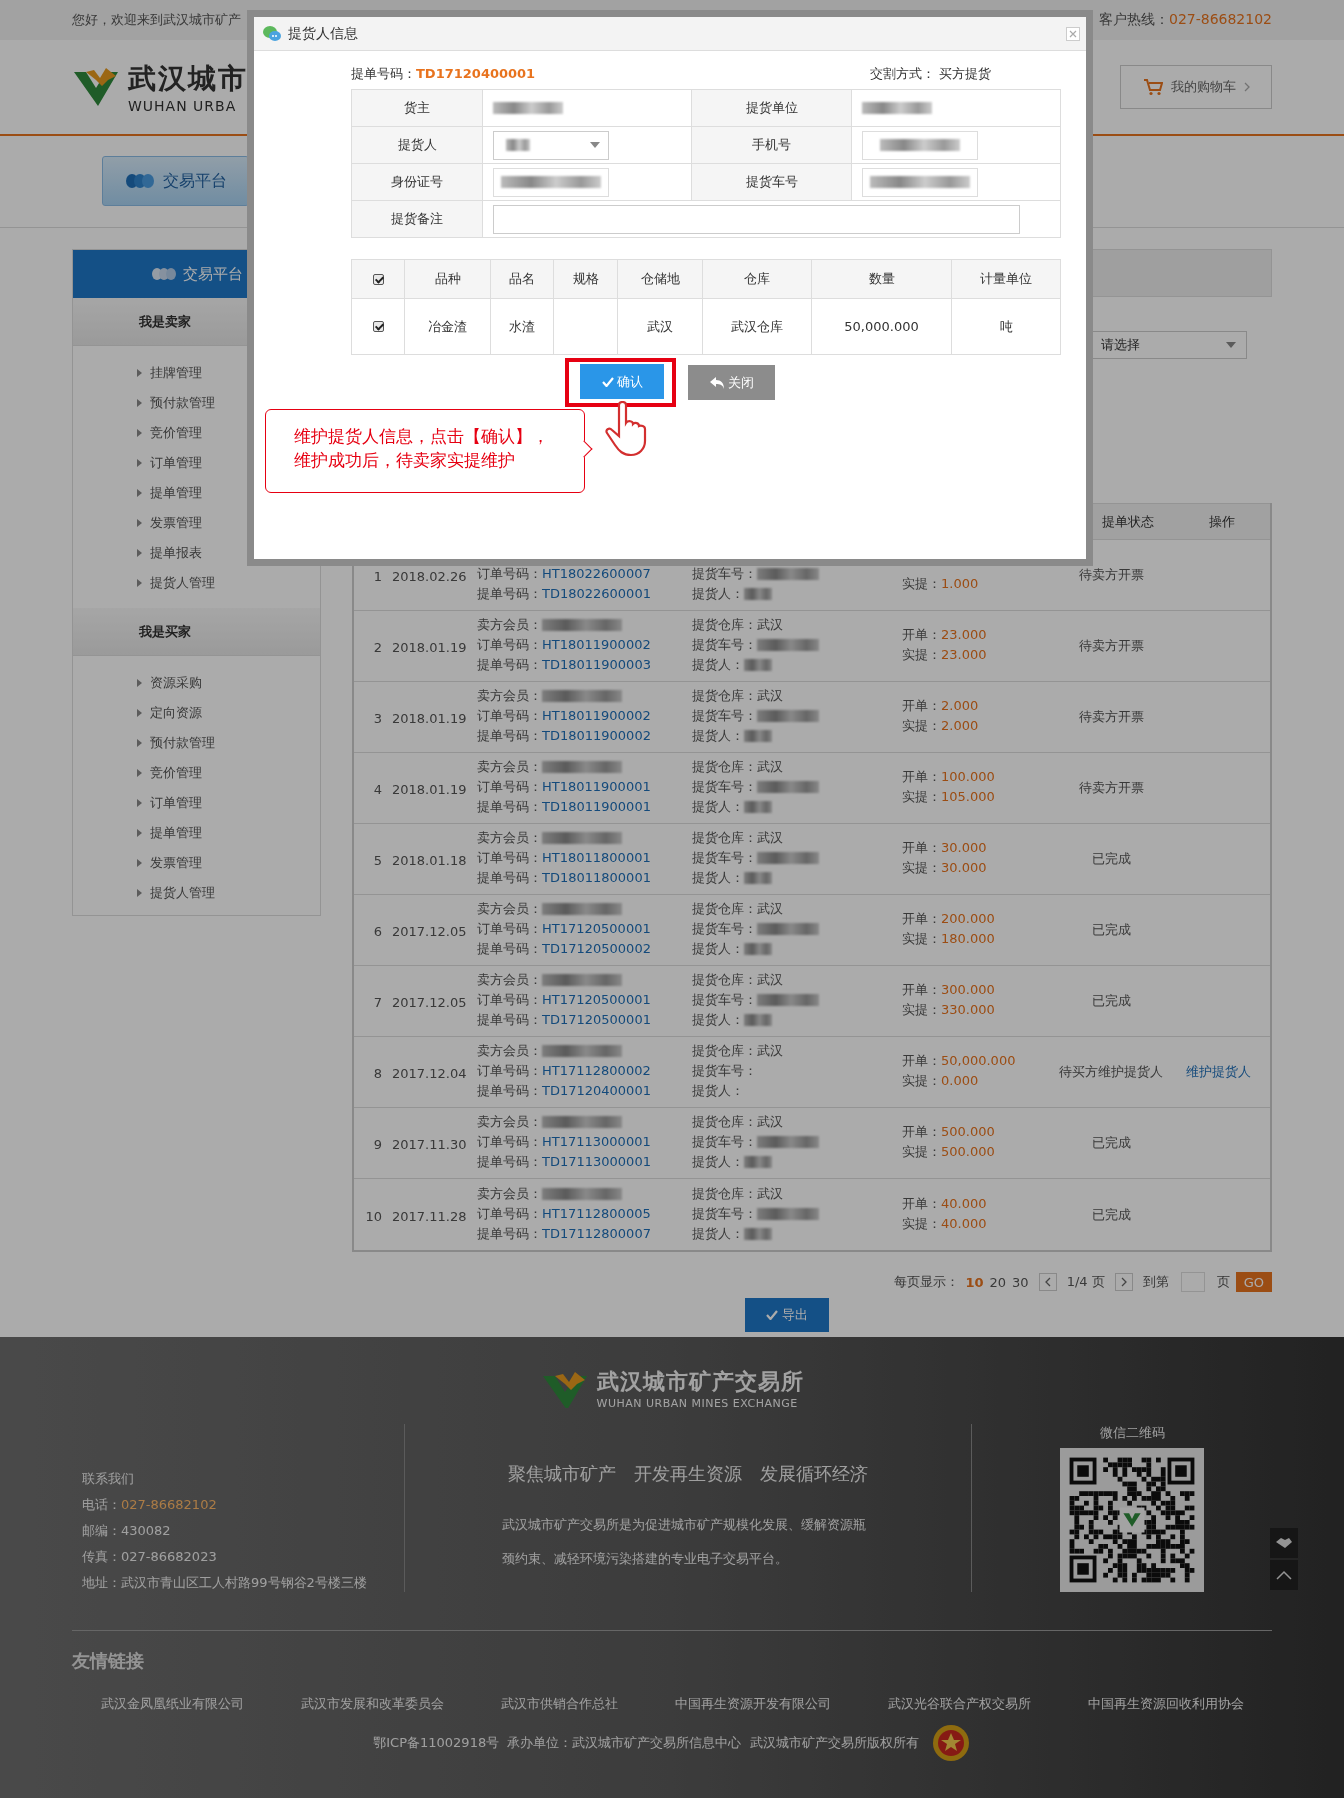  I want to click on date-cell-text: 2018.02.26, so click(429, 577).